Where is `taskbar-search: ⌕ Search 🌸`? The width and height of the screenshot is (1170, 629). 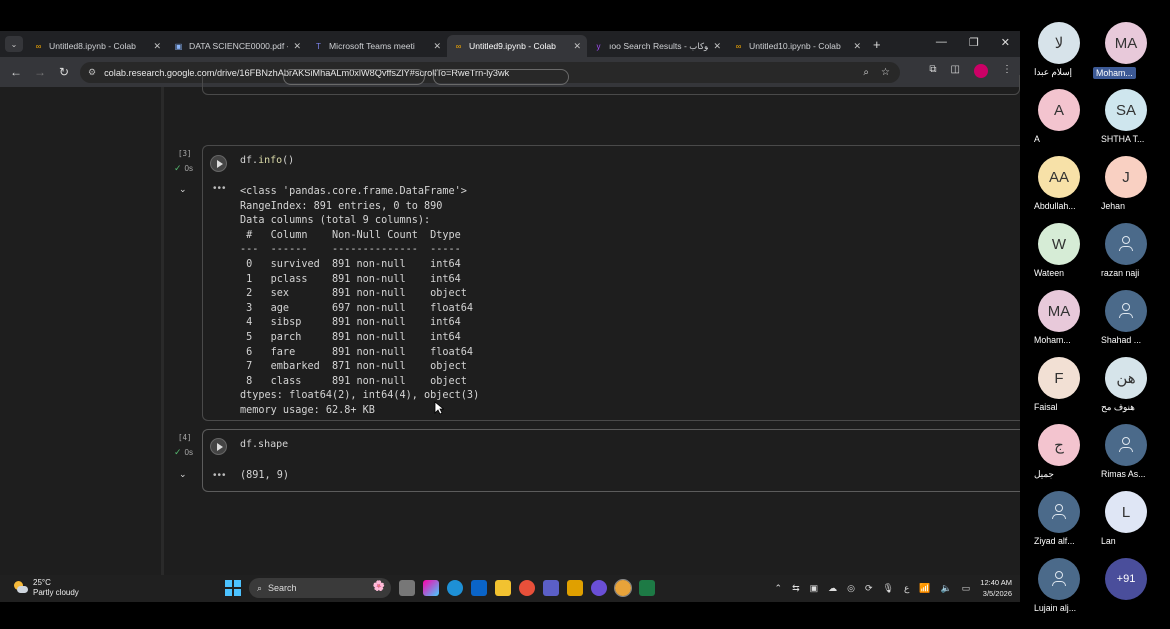
taskbar-search: ⌕ Search 🌸 is located at coordinates (320, 588).